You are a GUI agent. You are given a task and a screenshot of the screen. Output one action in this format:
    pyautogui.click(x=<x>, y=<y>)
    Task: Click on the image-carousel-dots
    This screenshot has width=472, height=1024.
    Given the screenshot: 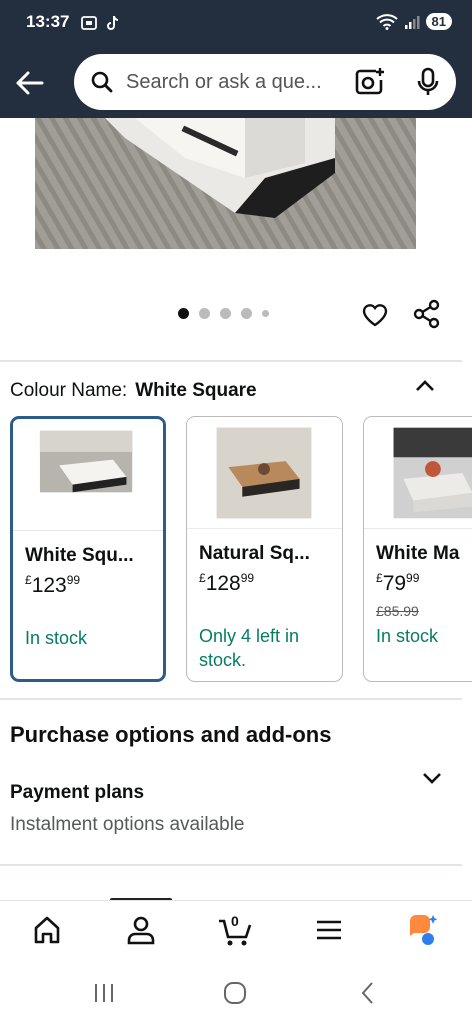 What is the action you would take?
    pyautogui.click(x=223, y=313)
    